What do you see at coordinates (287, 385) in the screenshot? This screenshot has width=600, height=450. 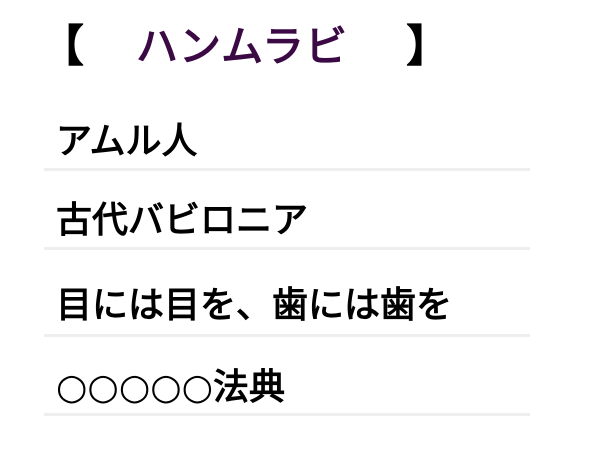 I see `list-item: ○○○○○法典` at bounding box center [287, 385].